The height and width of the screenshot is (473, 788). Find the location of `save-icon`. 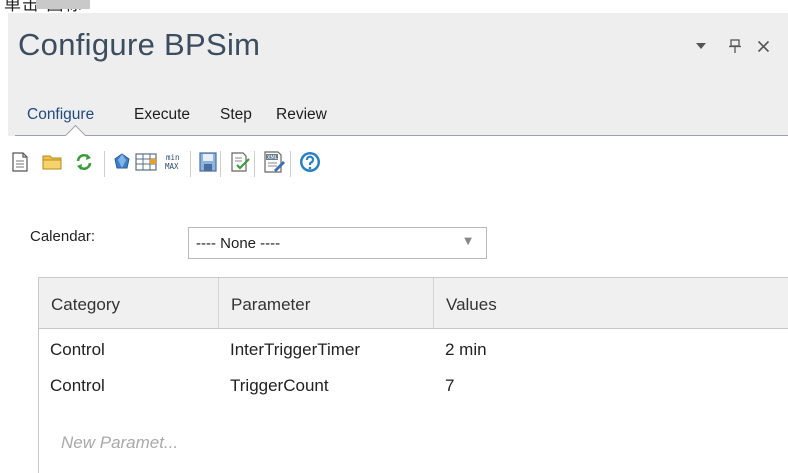

save-icon is located at coordinates (208, 162).